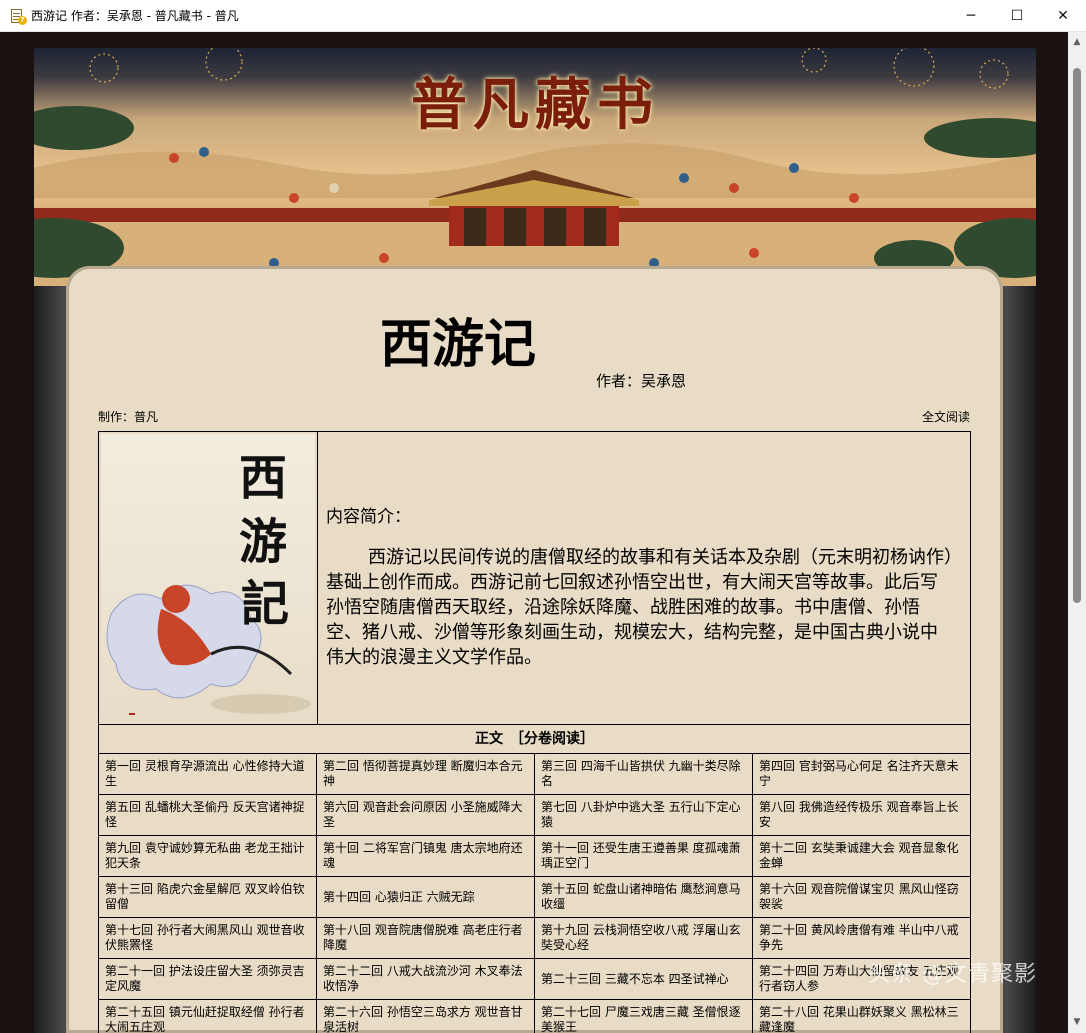 Image resolution: width=1086 pixels, height=1033 pixels. Describe the element at coordinates (128, 417) in the screenshot. I see `book-maker: 制作：普凡` at that location.